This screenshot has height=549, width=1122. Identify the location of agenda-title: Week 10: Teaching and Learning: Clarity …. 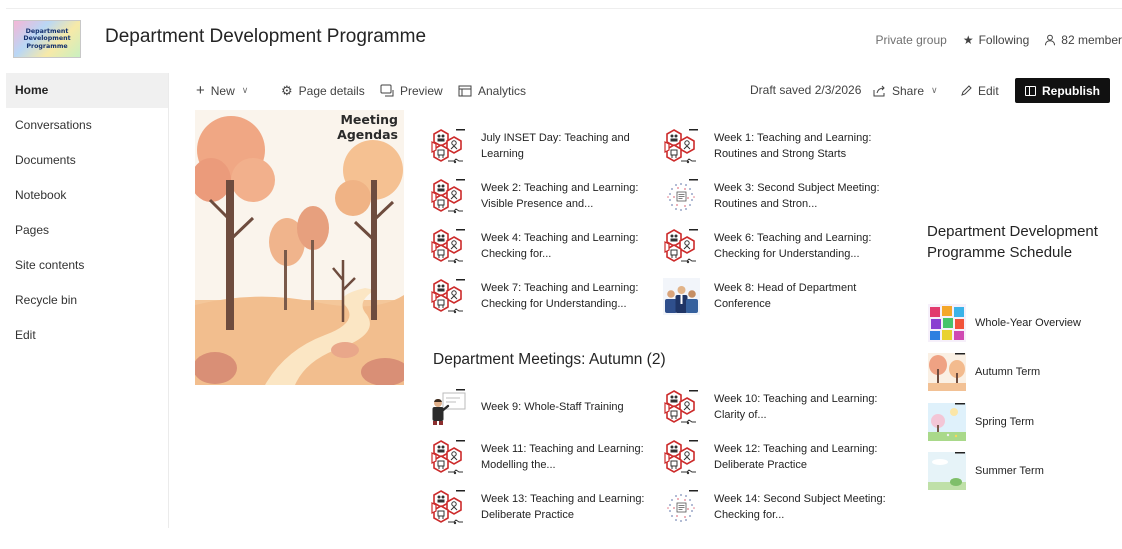
(796, 407).